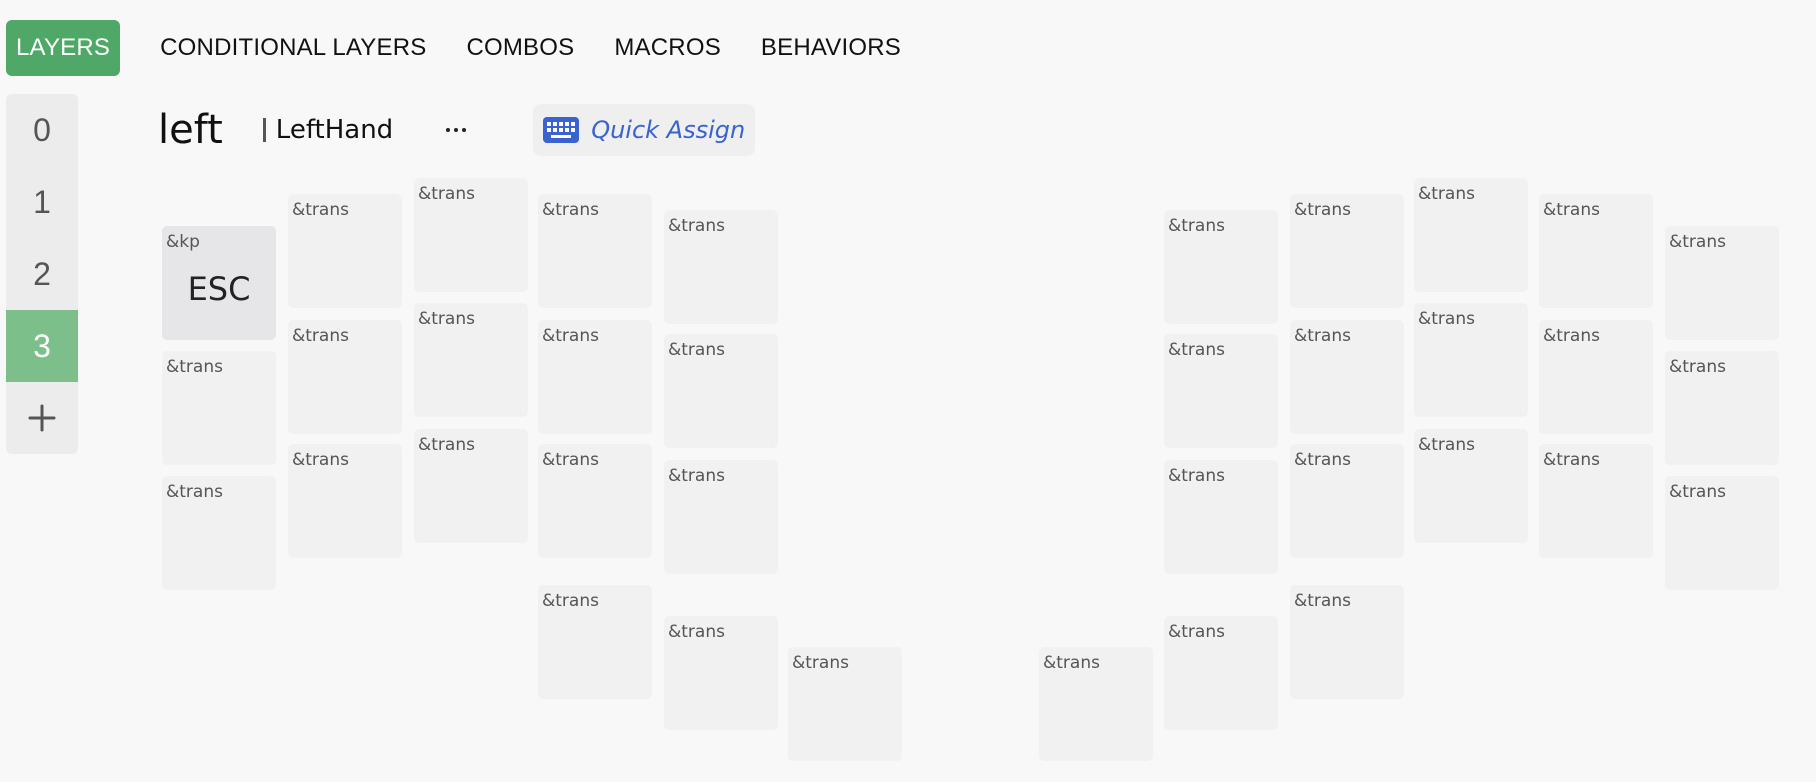 The height and width of the screenshot is (782, 1816). I want to click on more-options-button, so click(456, 130).